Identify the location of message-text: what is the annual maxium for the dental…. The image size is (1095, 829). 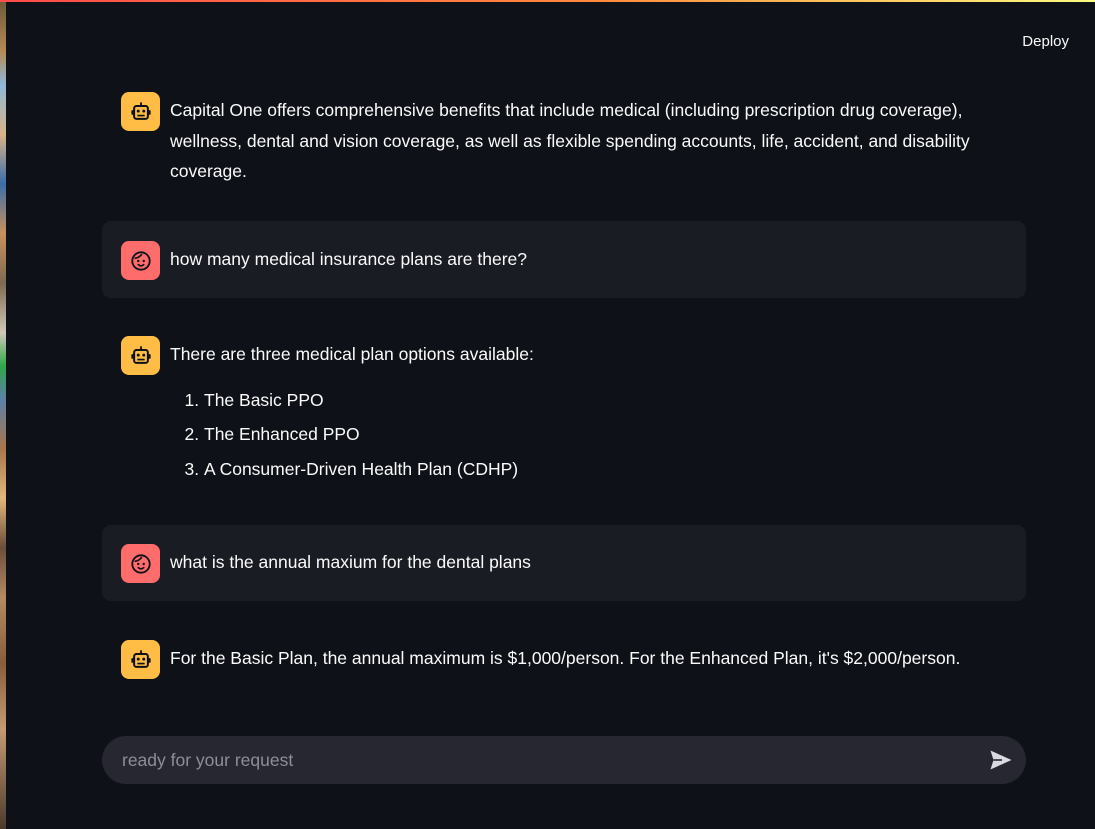
(350, 562).